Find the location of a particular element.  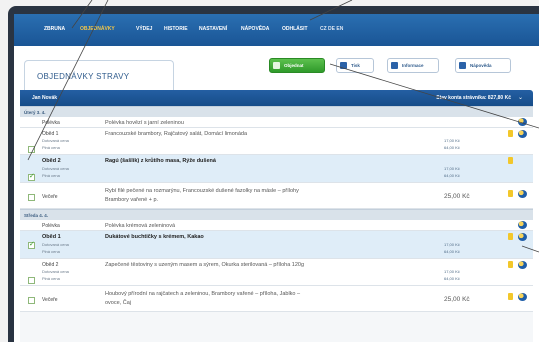

row-food-second-line: Brambory vařené + p. is located at coordinates (132, 200).